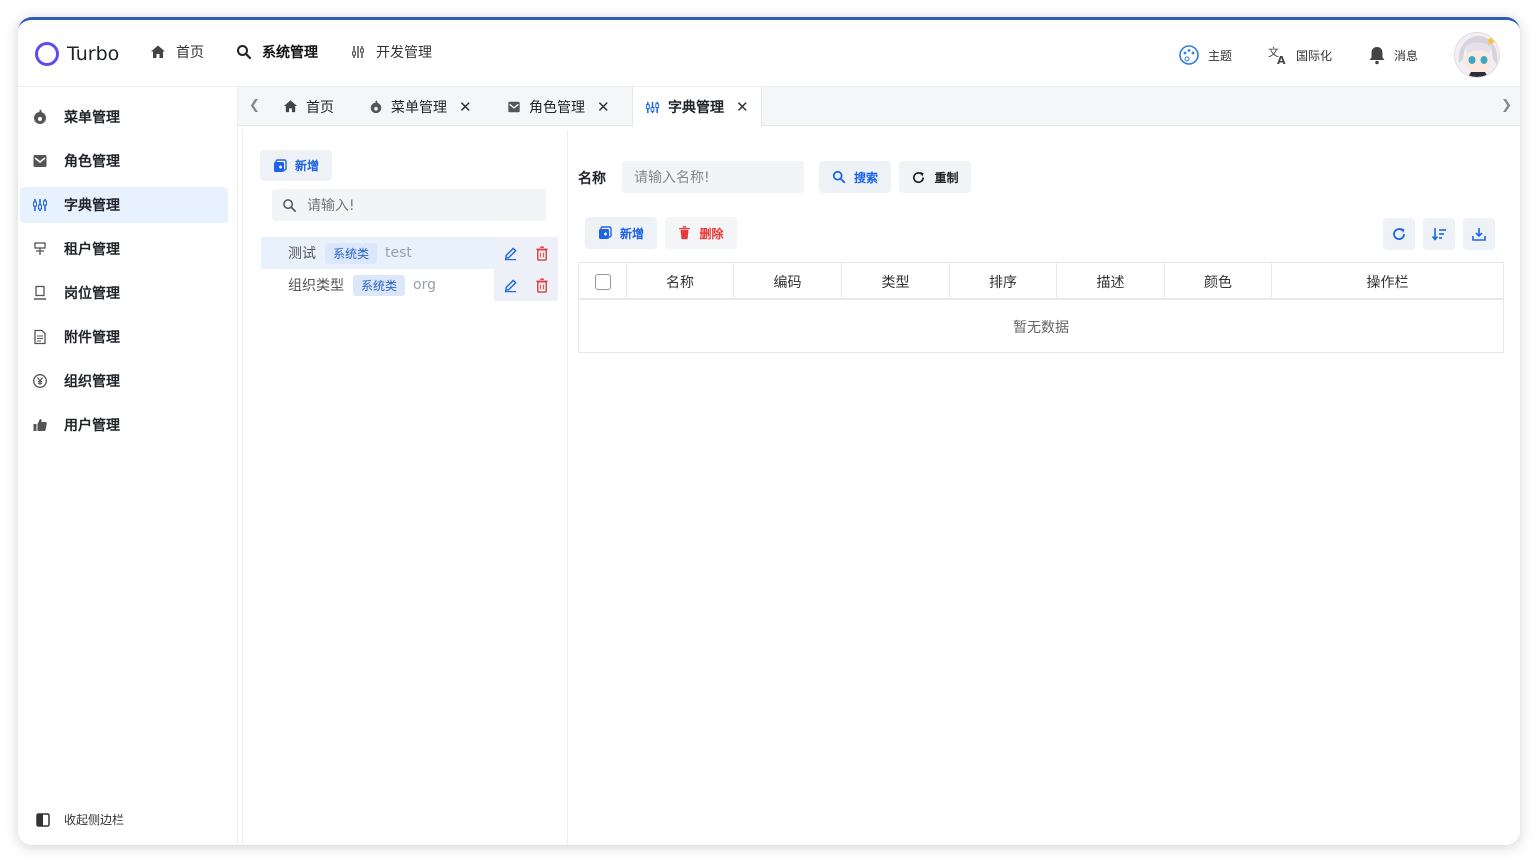 The width and height of the screenshot is (1538, 863). What do you see at coordinates (879, 107) in the screenshot?
I see `tabs-bar: ❮ 首页 菜单管理 ✕ 角色管理 ✕ 字典管理 ✕ ❯` at bounding box center [879, 107].